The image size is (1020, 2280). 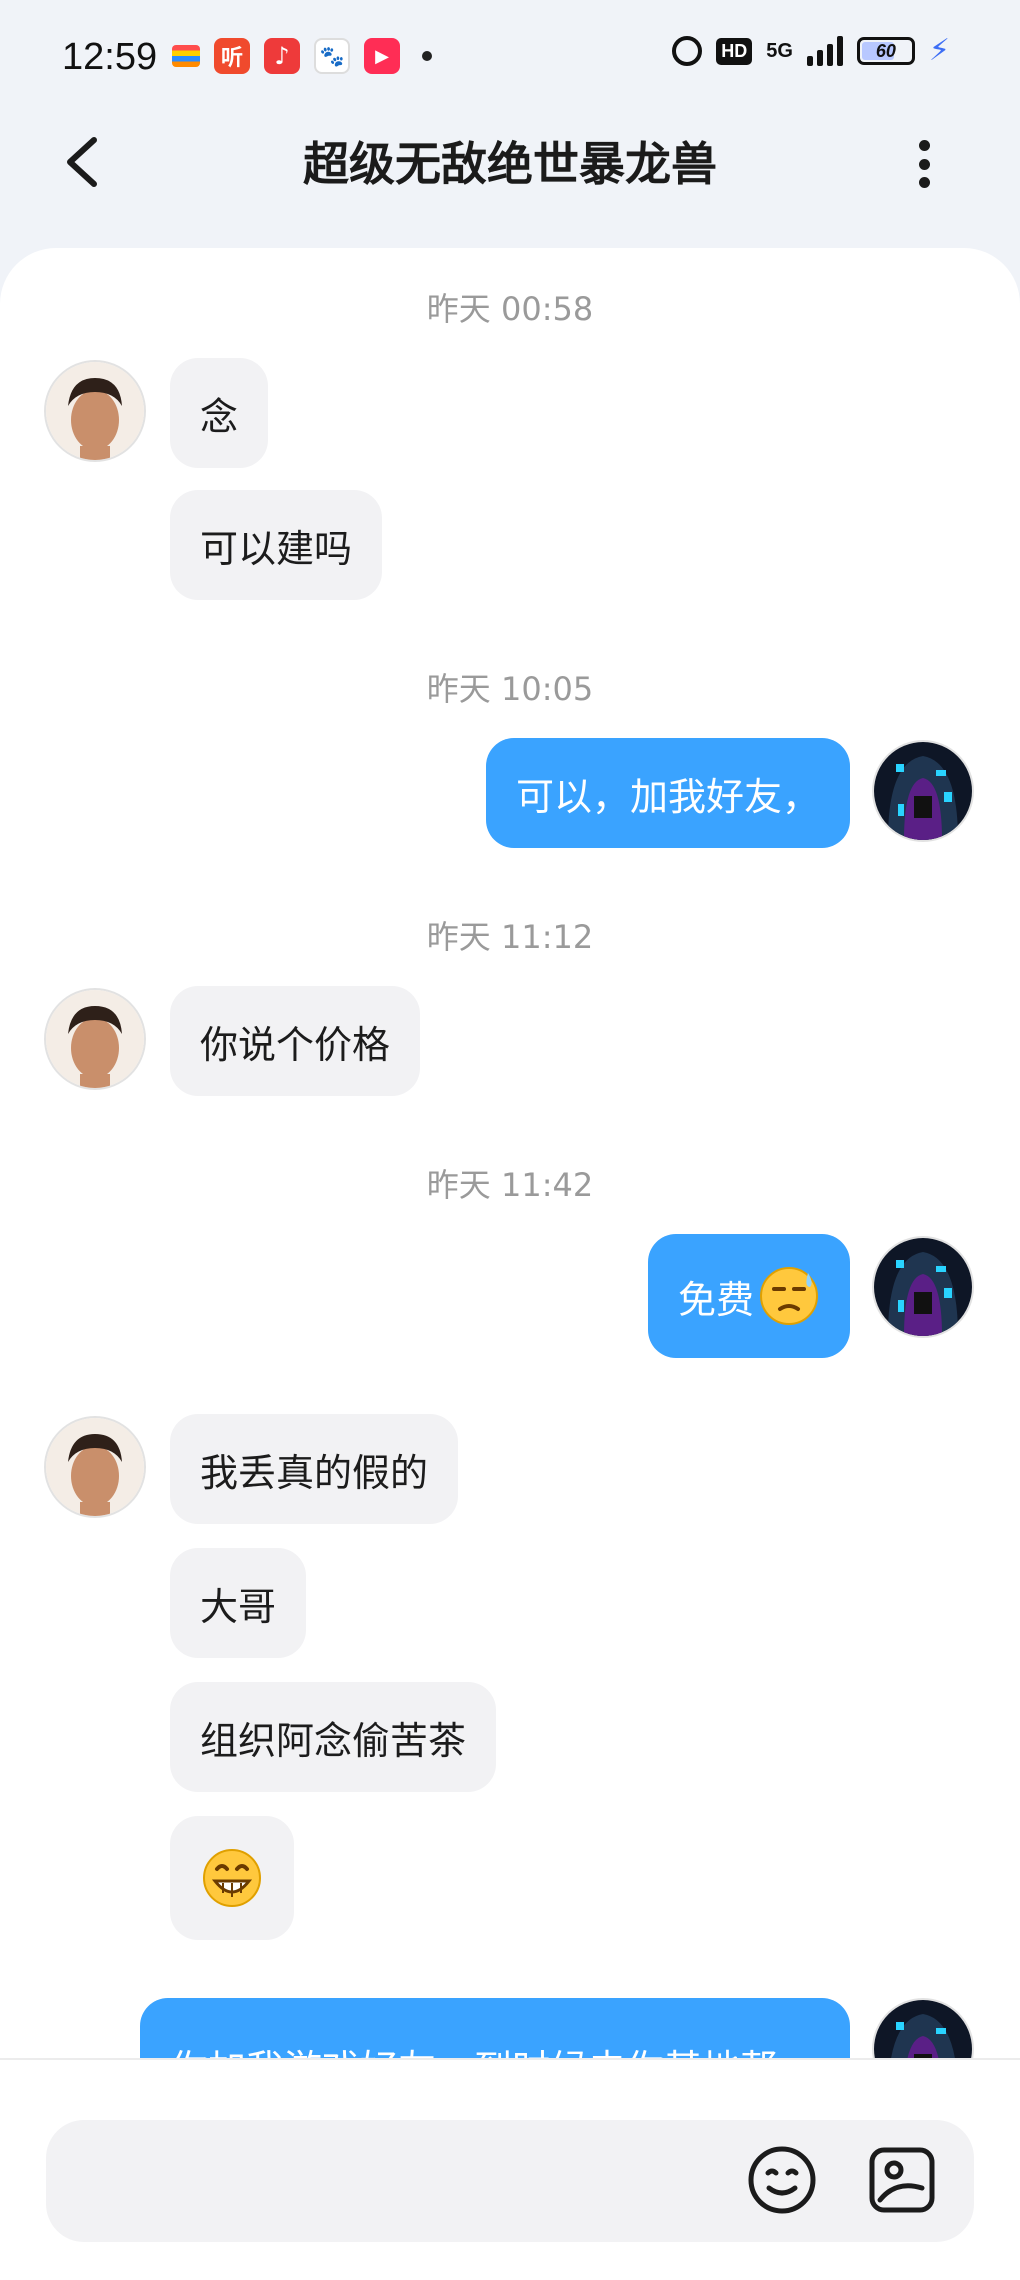 I want to click on chevron-left-icon, so click(x=82, y=162).